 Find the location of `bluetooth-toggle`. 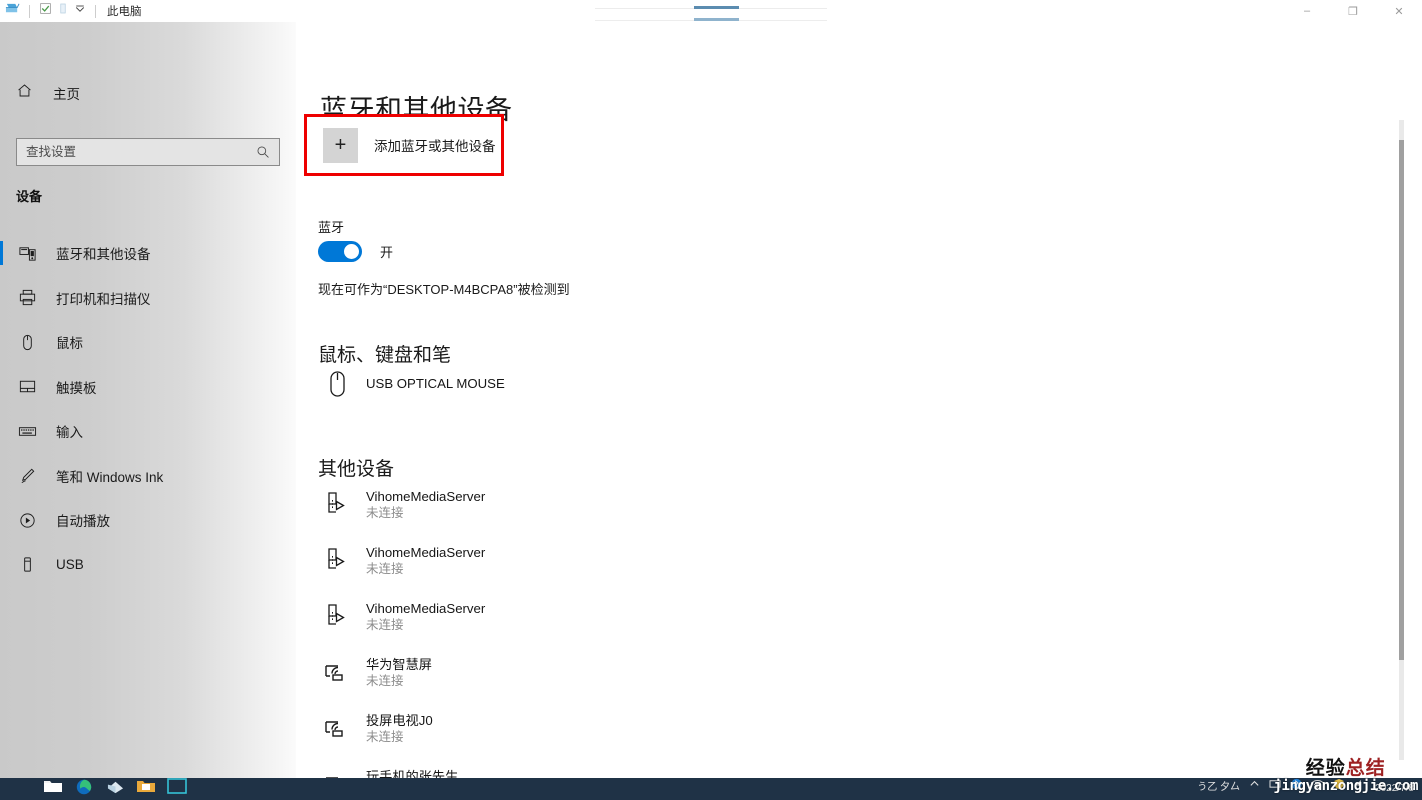

bluetooth-toggle is located at coordinates (340, 251).